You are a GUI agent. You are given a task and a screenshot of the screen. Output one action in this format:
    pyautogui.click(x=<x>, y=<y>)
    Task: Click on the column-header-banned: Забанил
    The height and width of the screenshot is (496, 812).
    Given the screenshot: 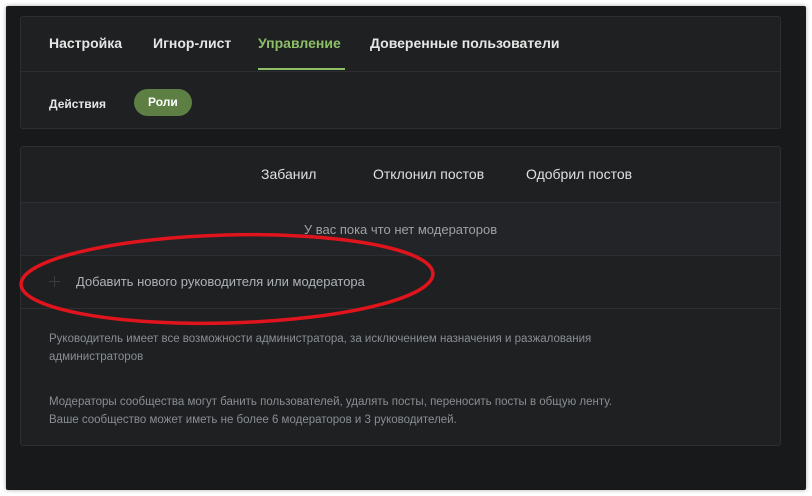 What is the action you would take?
    pyautogui.click(x=289, y=174)
    